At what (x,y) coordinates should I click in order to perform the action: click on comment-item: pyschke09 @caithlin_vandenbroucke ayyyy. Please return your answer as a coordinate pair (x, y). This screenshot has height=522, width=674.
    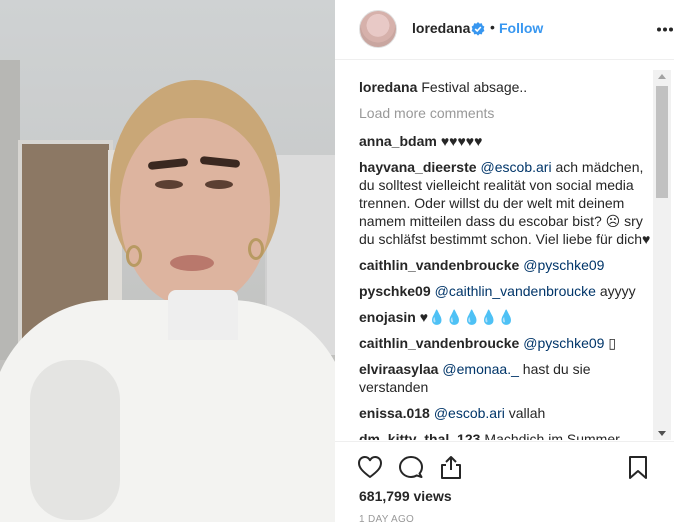
    Looking at the image, I should click on (506, 291).